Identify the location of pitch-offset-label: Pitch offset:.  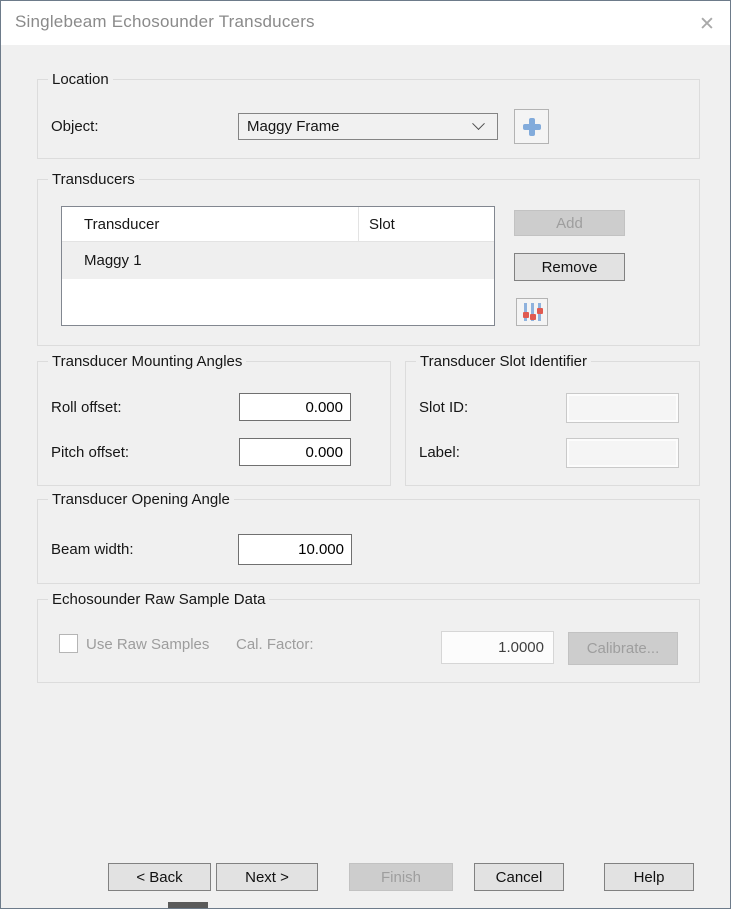
(90, 452).